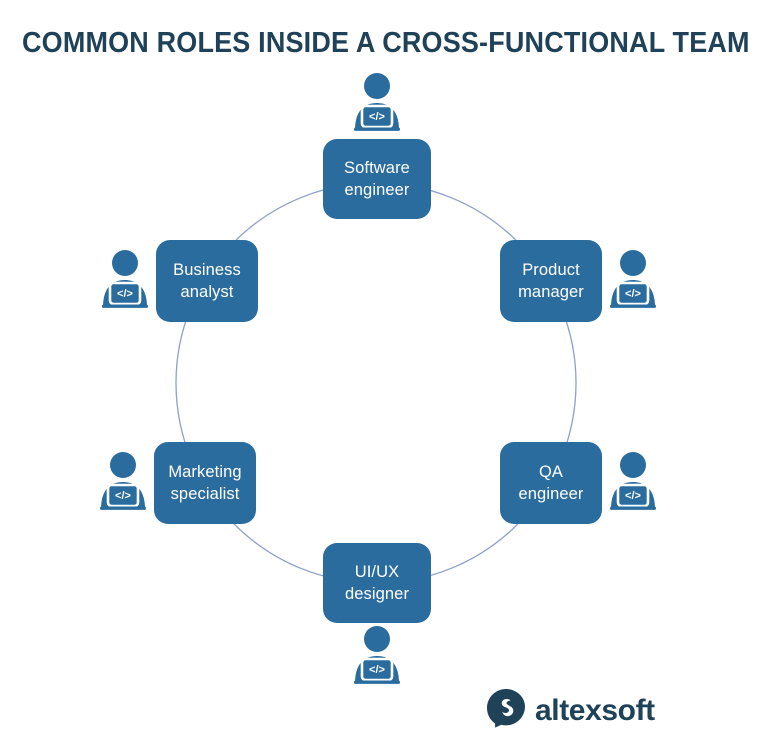 Image resolution: width=774 pixels, height=735 pixels. What do you see at coordinates (551, 270) in the screenshot?
I see `role-label-line1: Product` at bounding box center [551, 270].